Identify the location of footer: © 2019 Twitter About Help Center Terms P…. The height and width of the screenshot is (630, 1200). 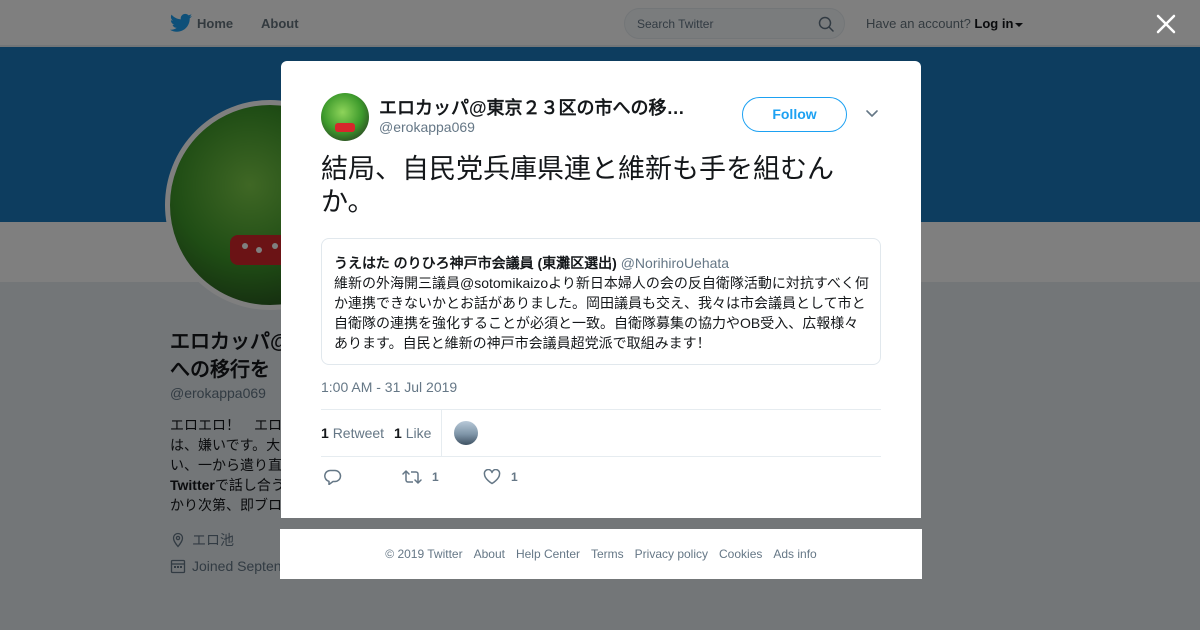
(601, 554).